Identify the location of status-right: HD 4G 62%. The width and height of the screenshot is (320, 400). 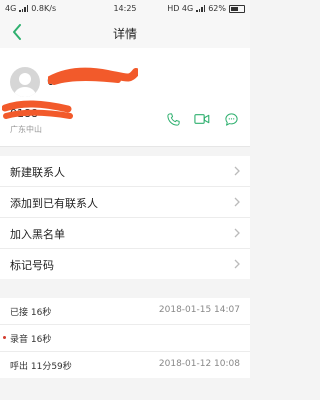
(206, 8).